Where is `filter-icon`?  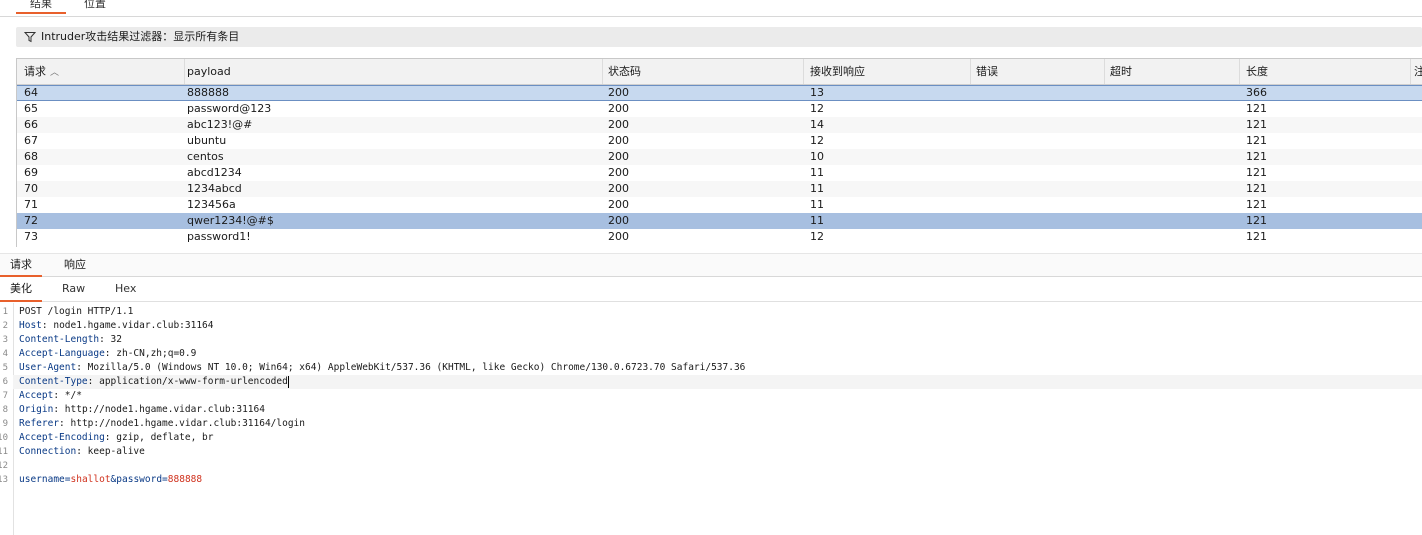 filter-icon is located at coordinates (30, 37).